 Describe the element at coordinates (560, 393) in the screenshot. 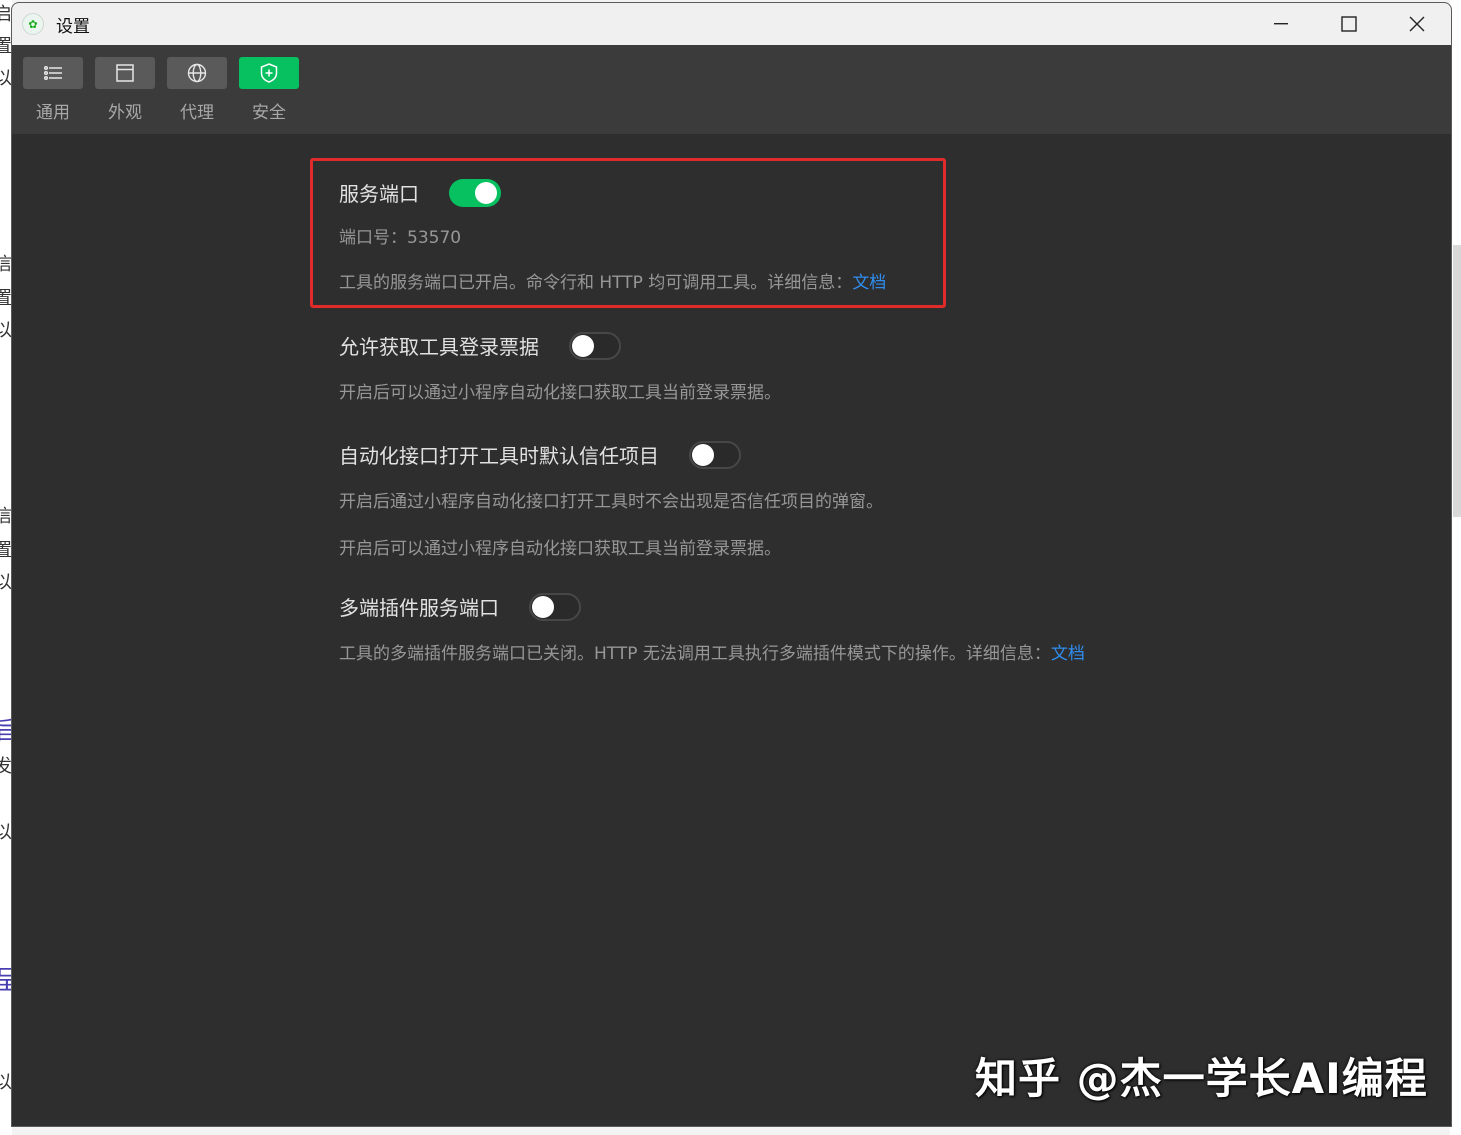

I see `allow-ticket-desc: 开启后可以通过小程序自动化接口获取工具当前登录票据。` at that location.